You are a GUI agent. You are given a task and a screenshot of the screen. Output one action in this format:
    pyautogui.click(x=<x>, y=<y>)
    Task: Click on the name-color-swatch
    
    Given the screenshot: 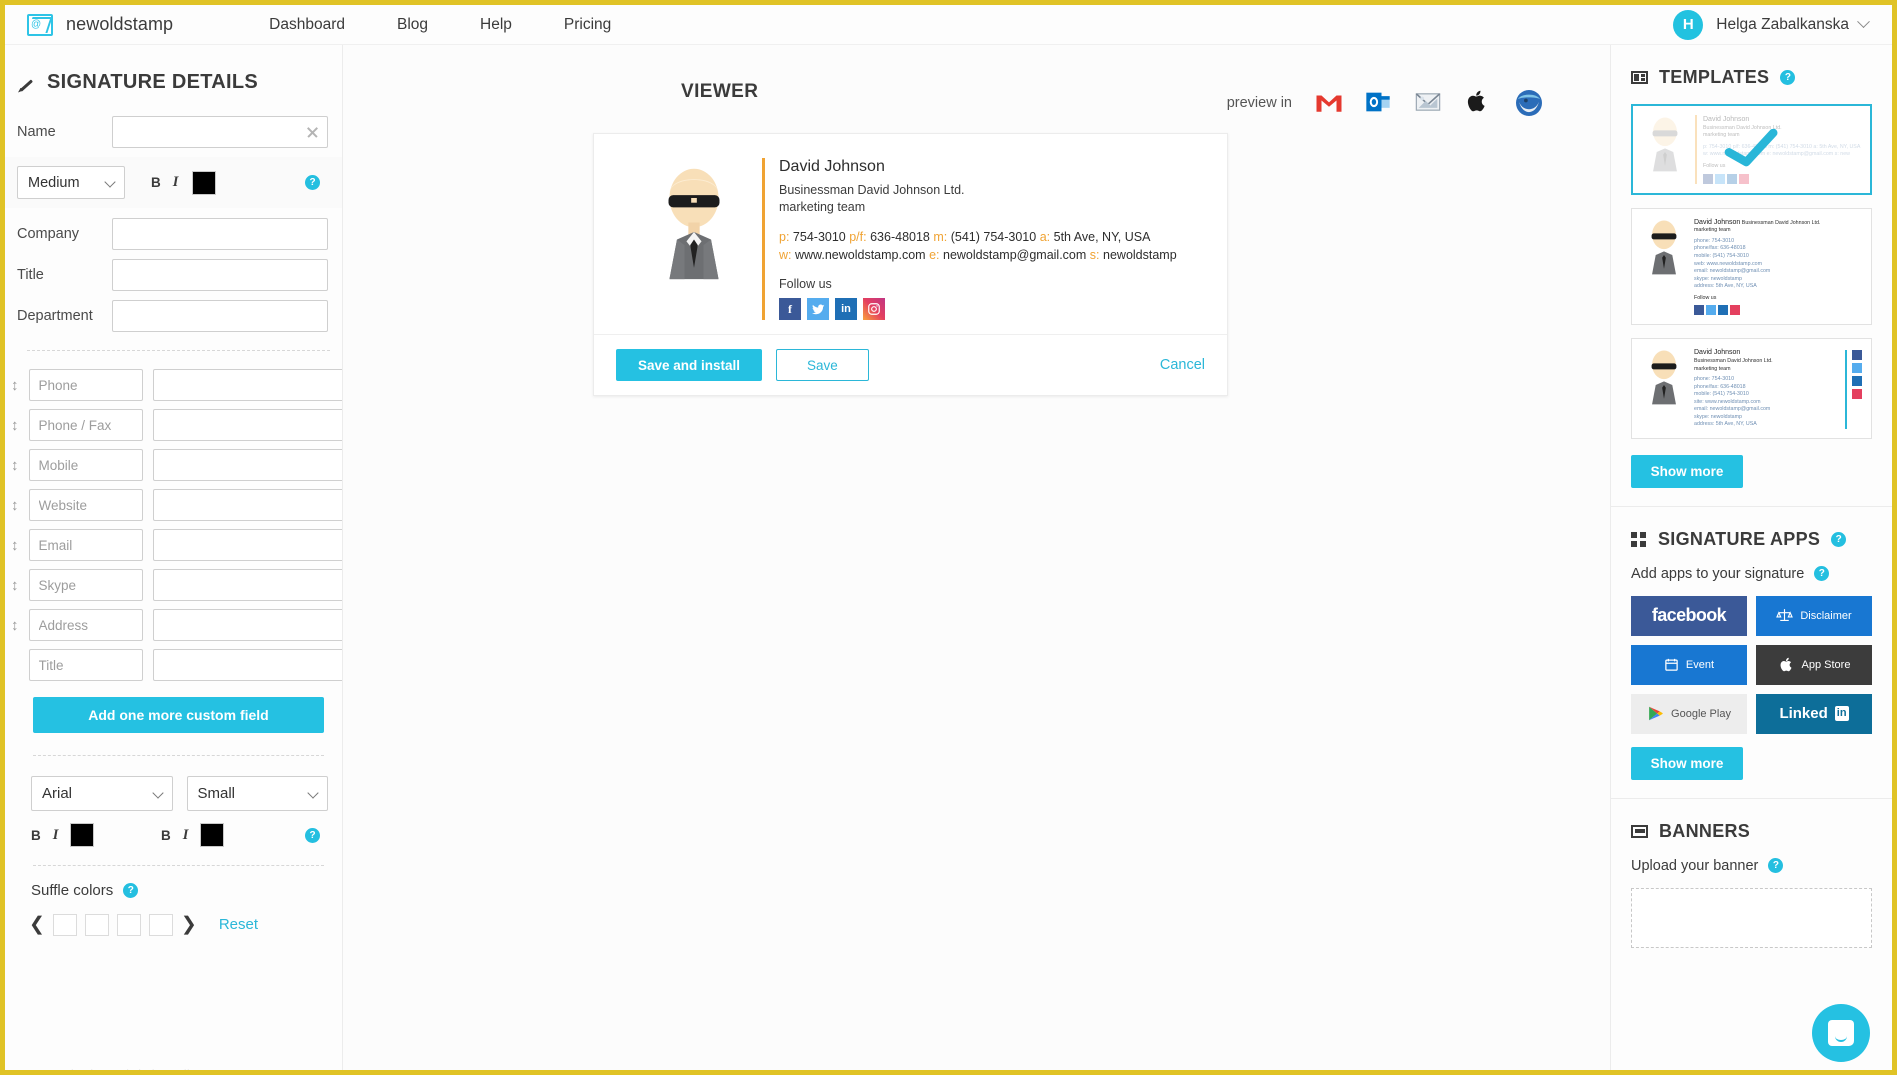 What is the action you would take?
    pyautogui.click(x=204, y=182)
    